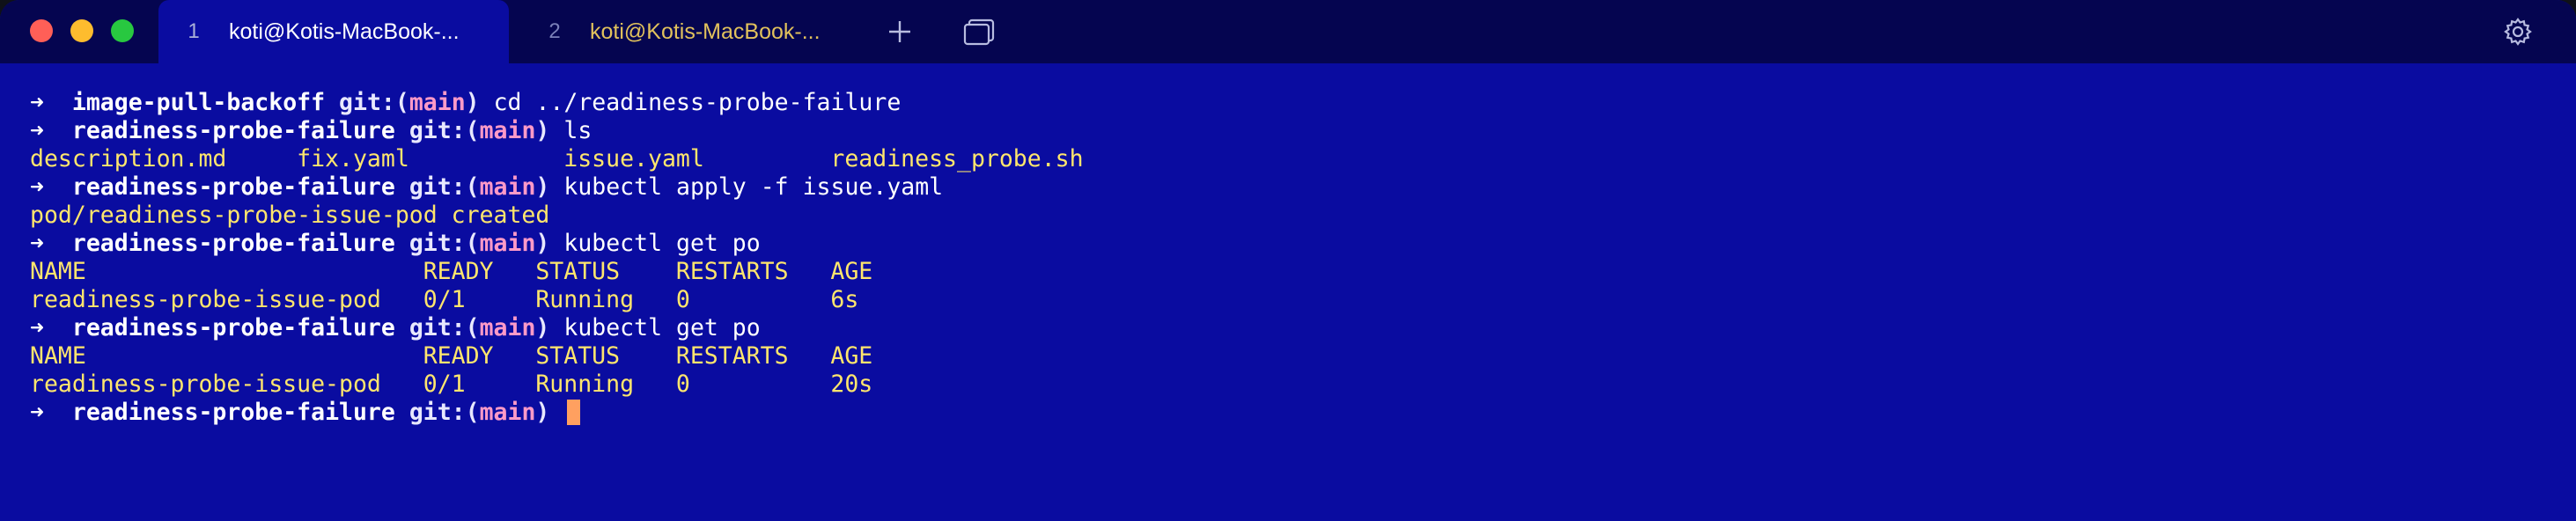 The image size is (2576, 521). I want to click on prompt-directory: image-pull-backoff, so click(199, 102).